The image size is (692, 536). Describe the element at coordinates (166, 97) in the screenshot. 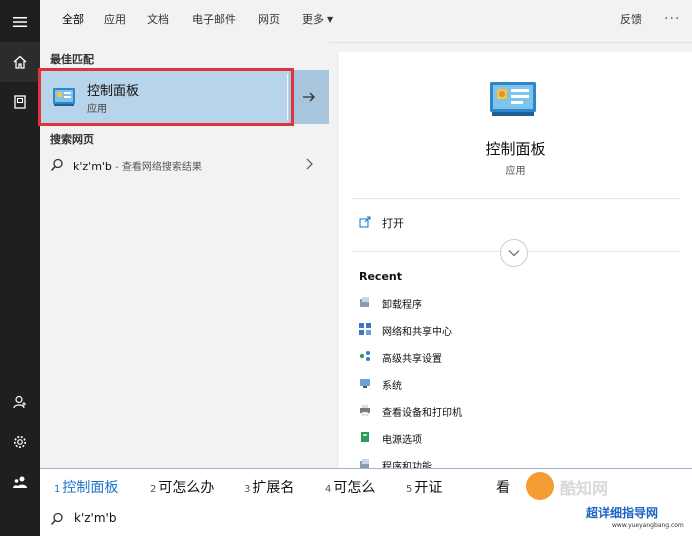

I see `annotation-highlight-box` at that location.